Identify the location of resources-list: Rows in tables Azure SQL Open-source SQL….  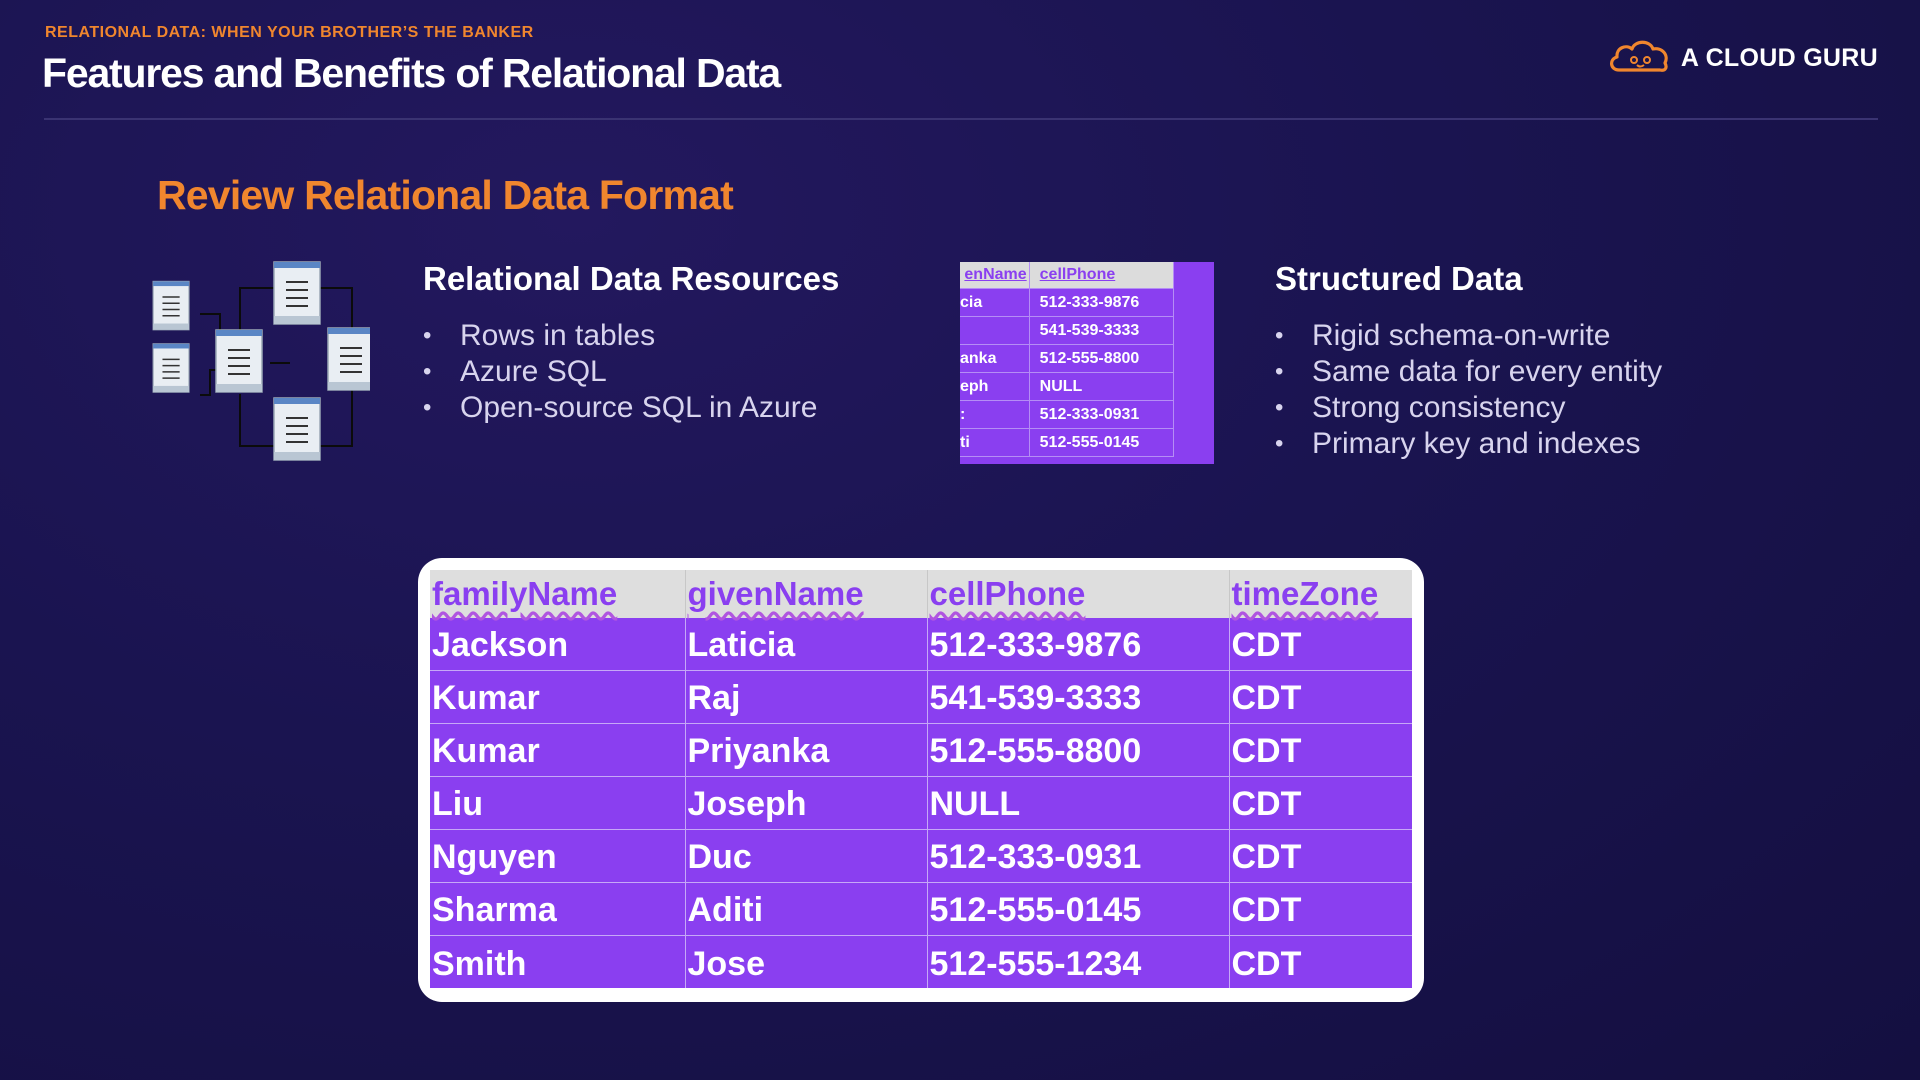
(620, 372).